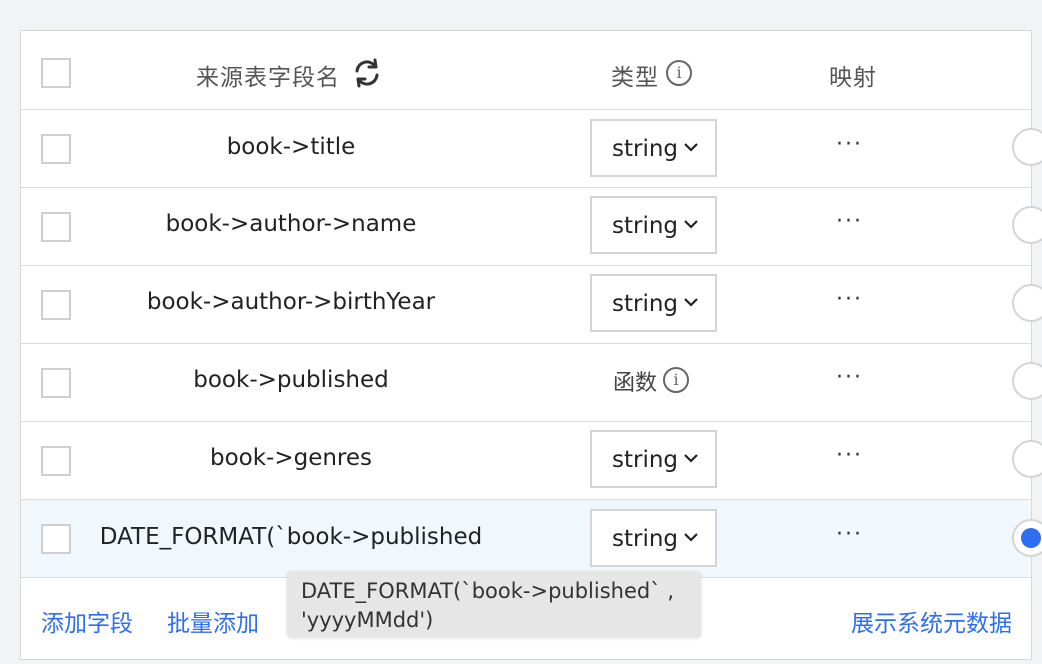 The width and height of the screenshot is (1042, 664). I want to click on field-name: book->author->birthYear, so click(291, 302).